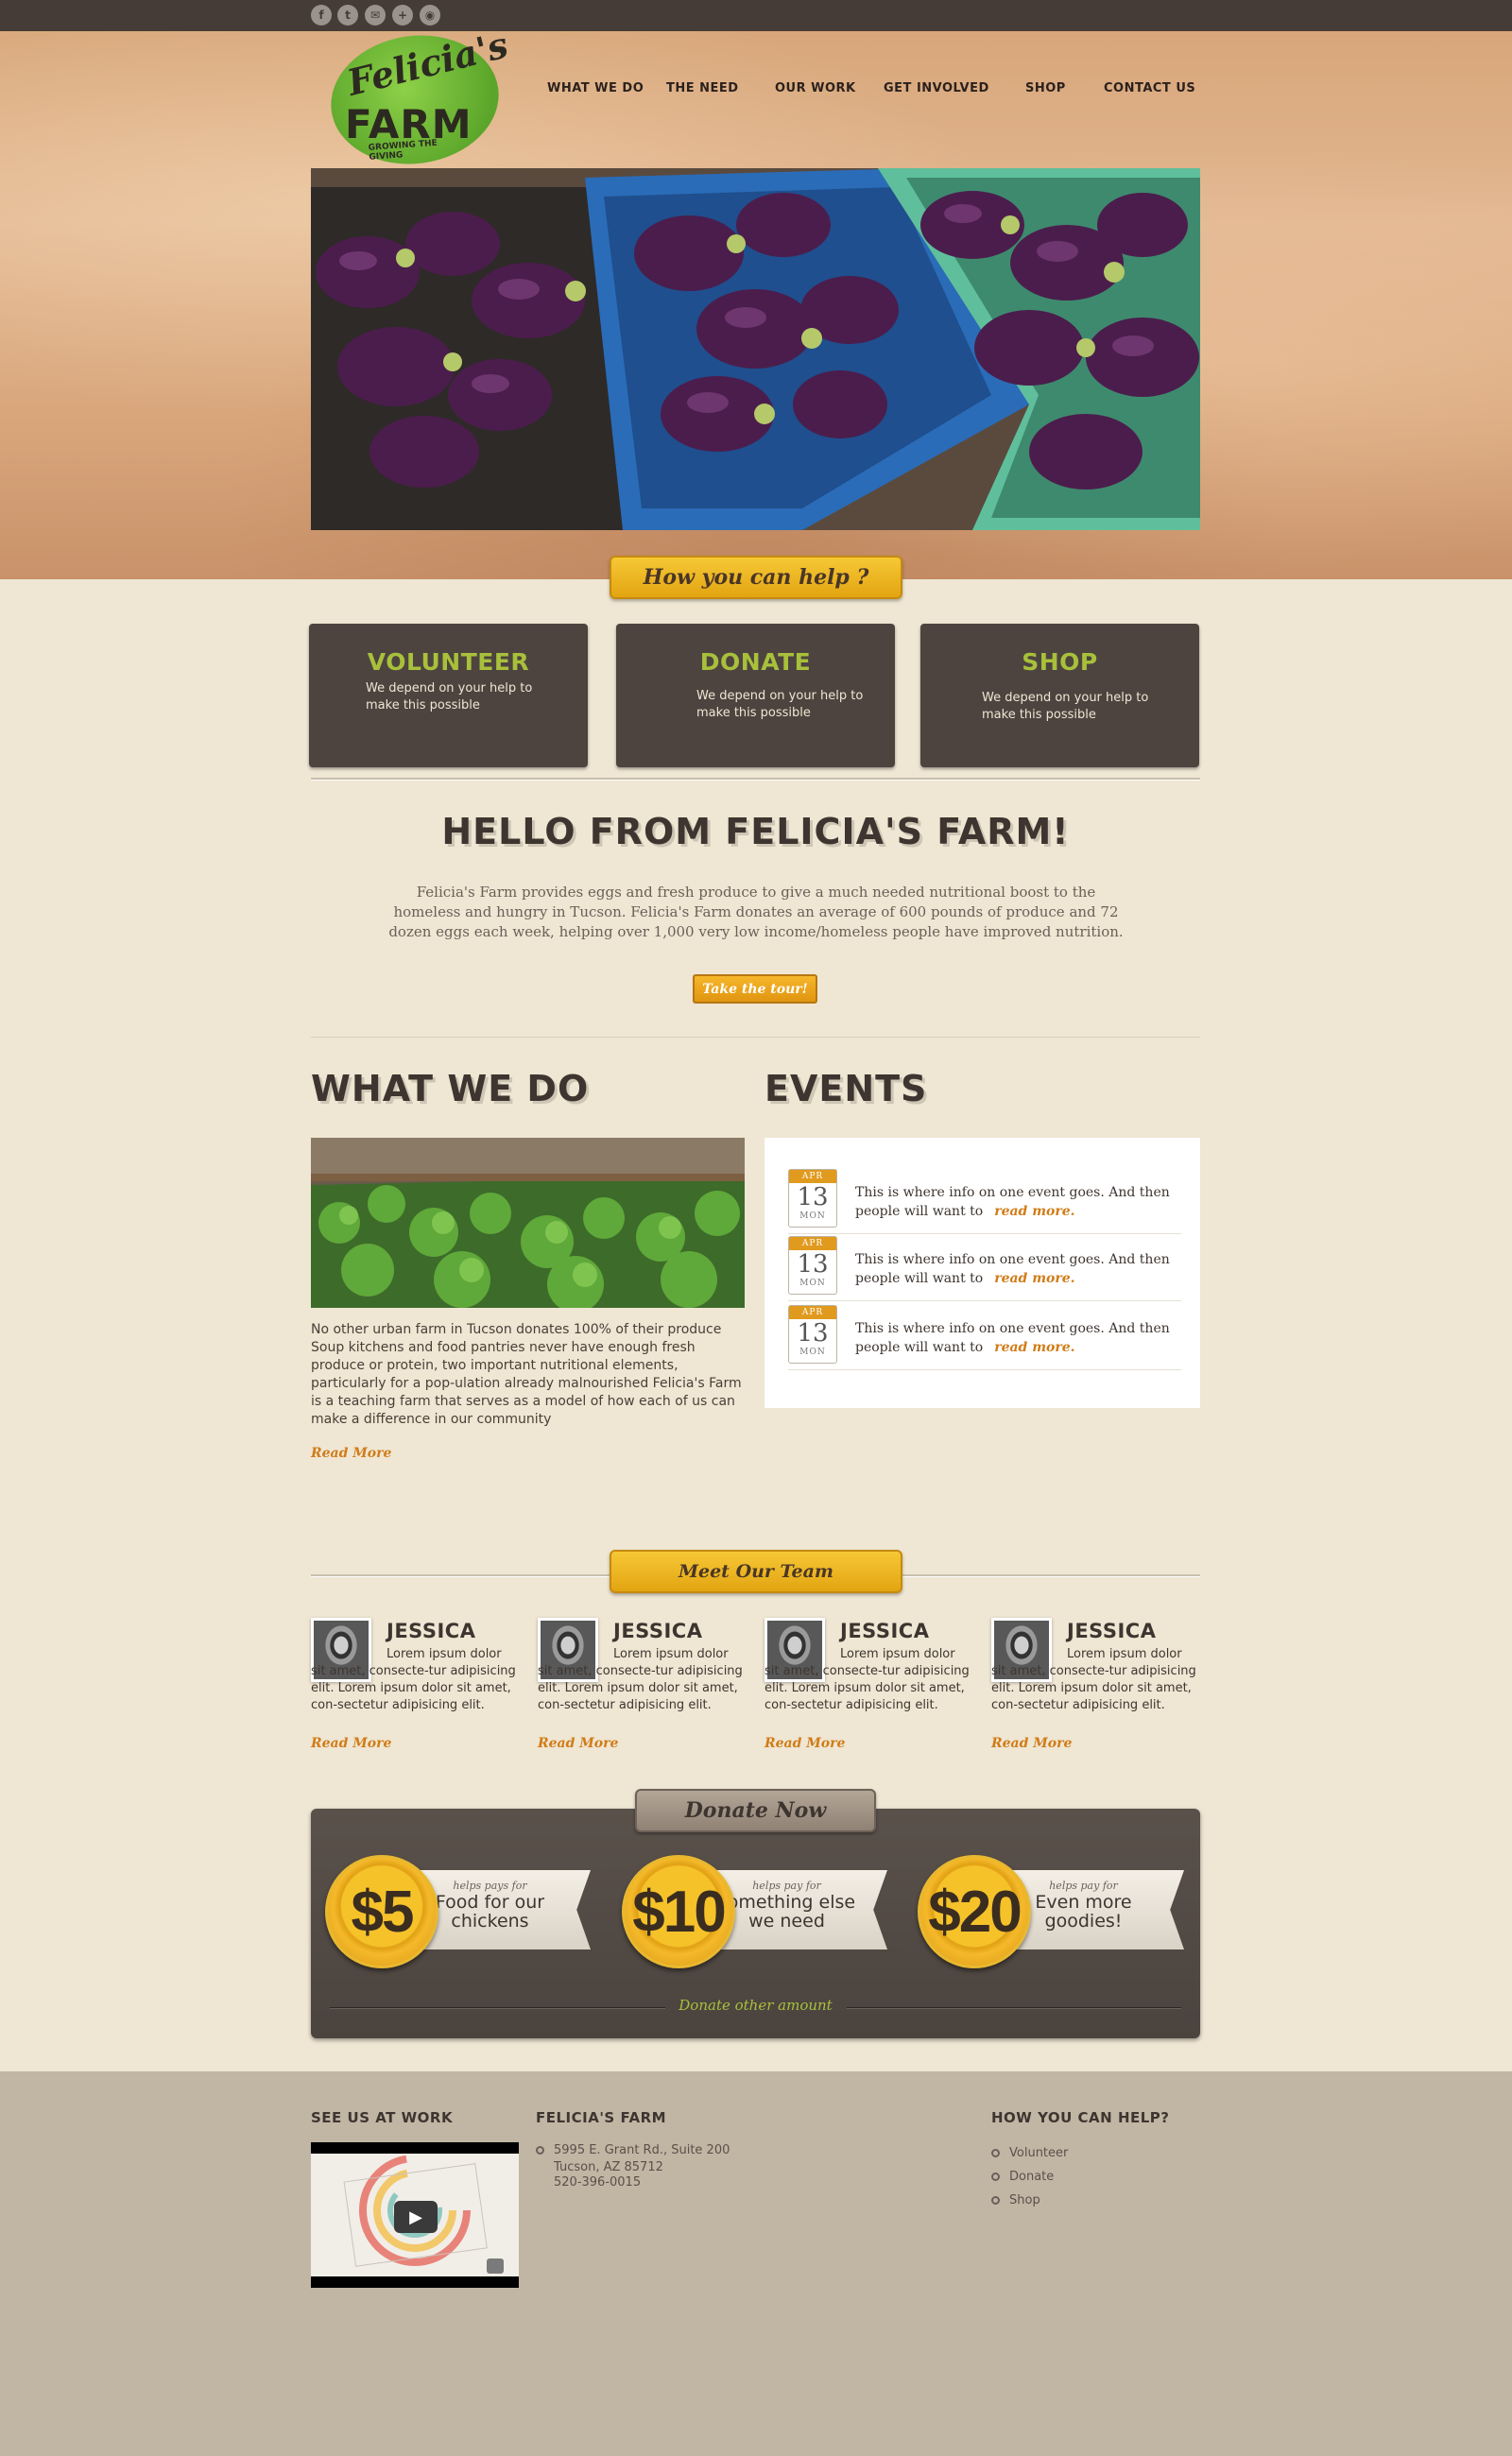 Image resolution: width=1512 pixels, height=2456 pixels. Describe the element at coordinates (755, 2005) in the screenshot. I see `donate-other-amount-link: Donate other amount` at that location.